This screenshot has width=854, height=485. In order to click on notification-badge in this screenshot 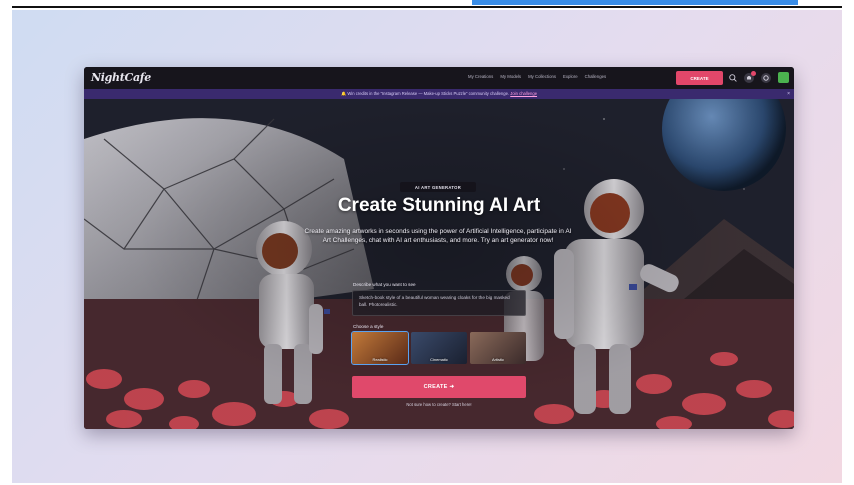, I will do `click(753, 73)`.